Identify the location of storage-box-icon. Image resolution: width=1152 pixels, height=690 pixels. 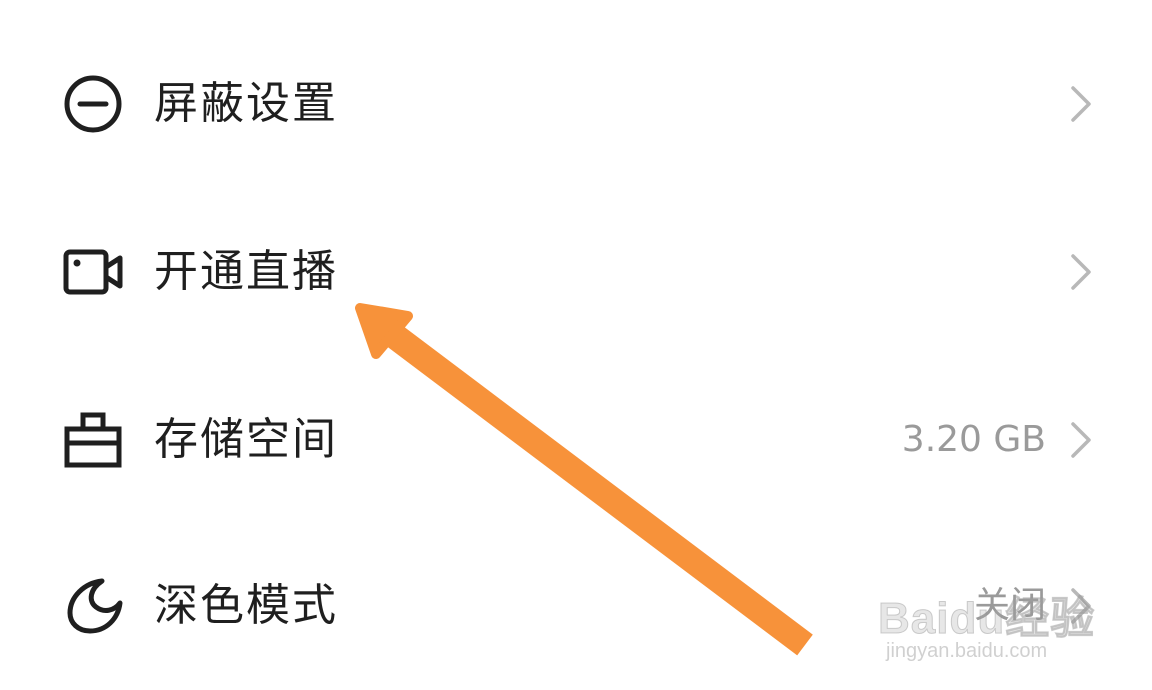
(93, 440).